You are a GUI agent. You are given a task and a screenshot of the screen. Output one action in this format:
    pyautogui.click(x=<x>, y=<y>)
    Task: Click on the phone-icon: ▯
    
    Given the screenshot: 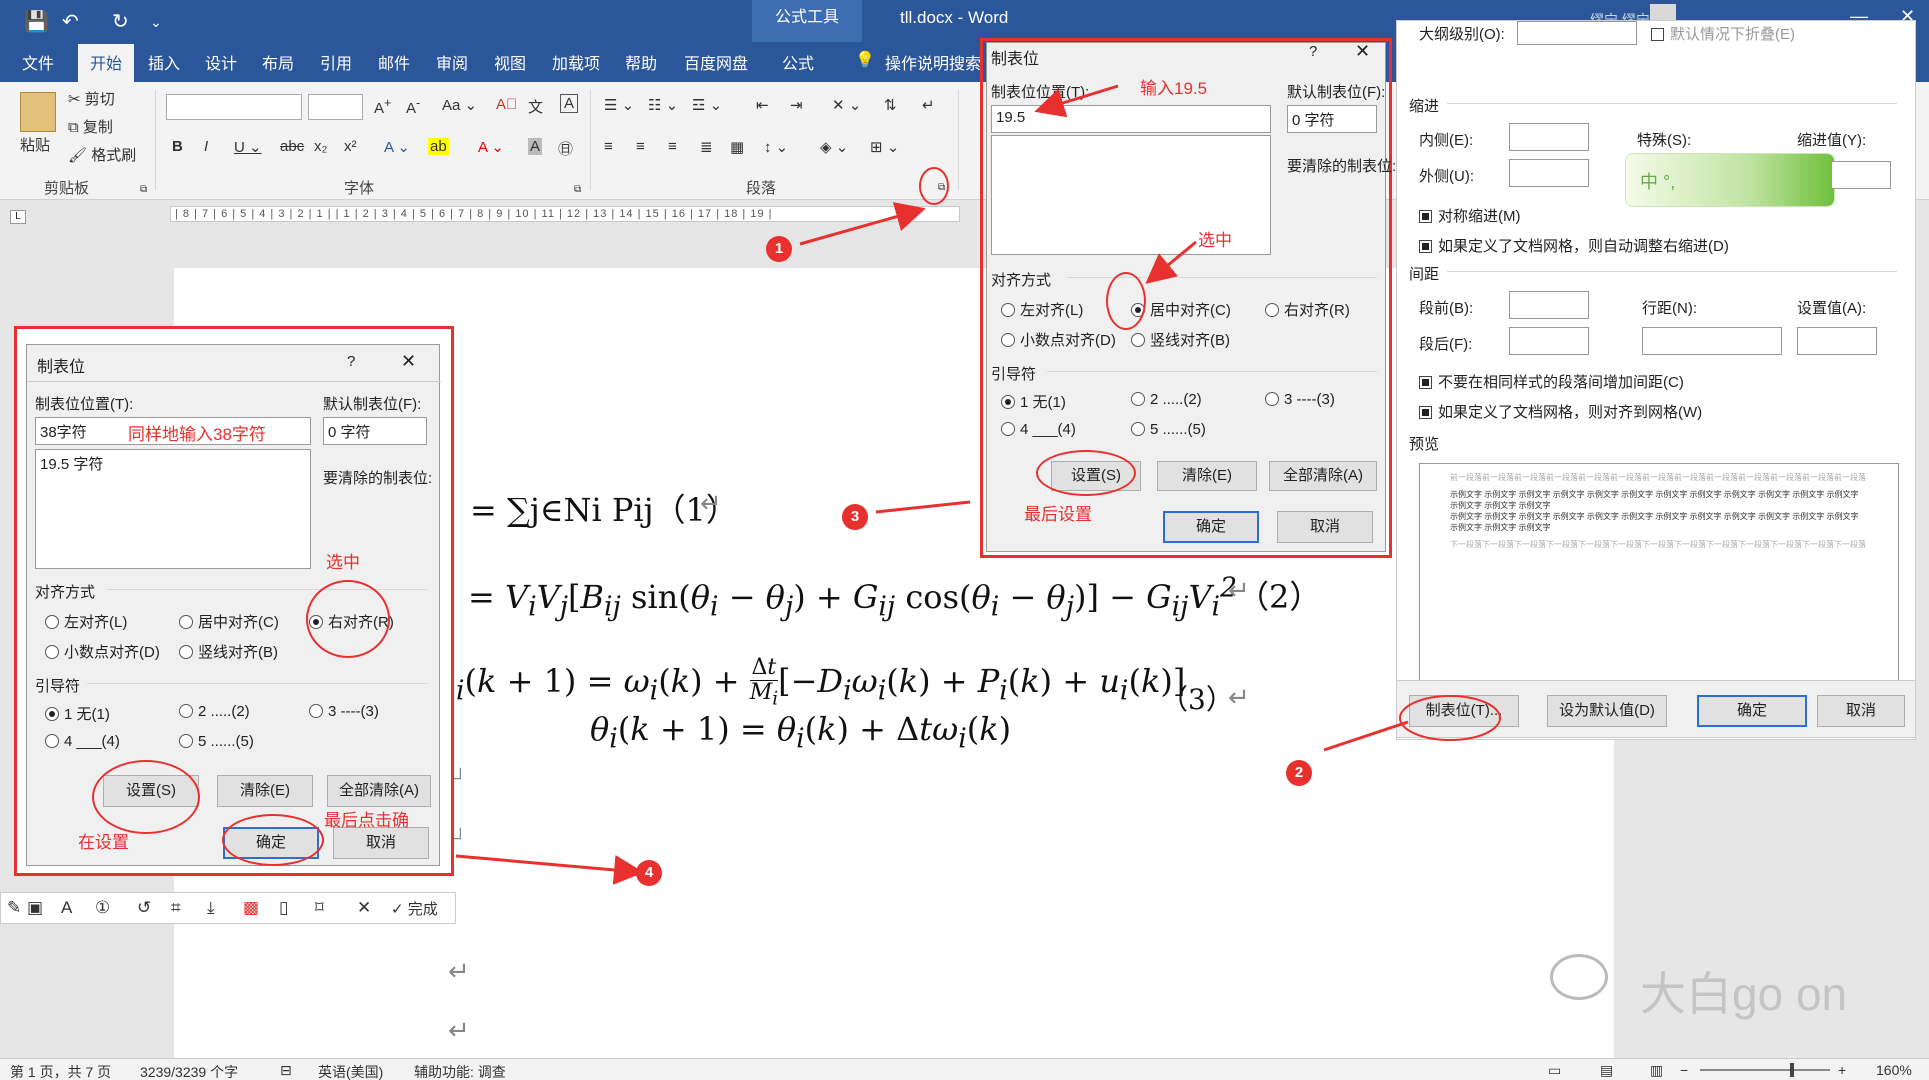 What is the action you would take?
    pyautogui.click(x=283, y=908)
    